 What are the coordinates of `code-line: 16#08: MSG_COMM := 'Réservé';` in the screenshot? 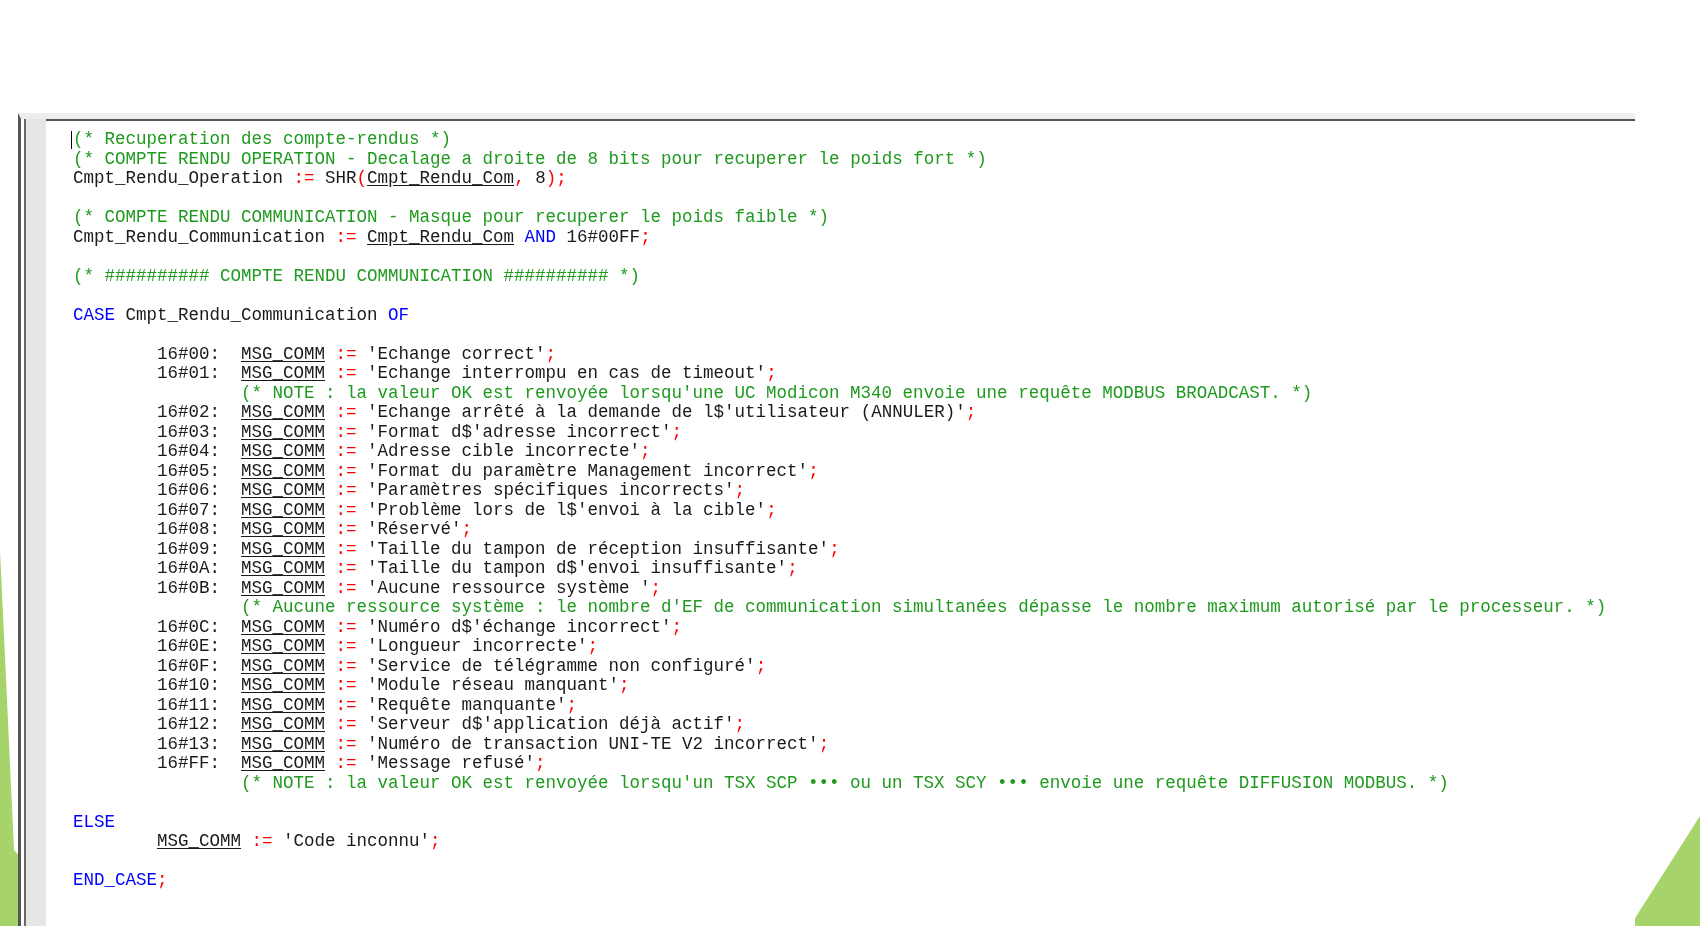 It's located at (315, 529).